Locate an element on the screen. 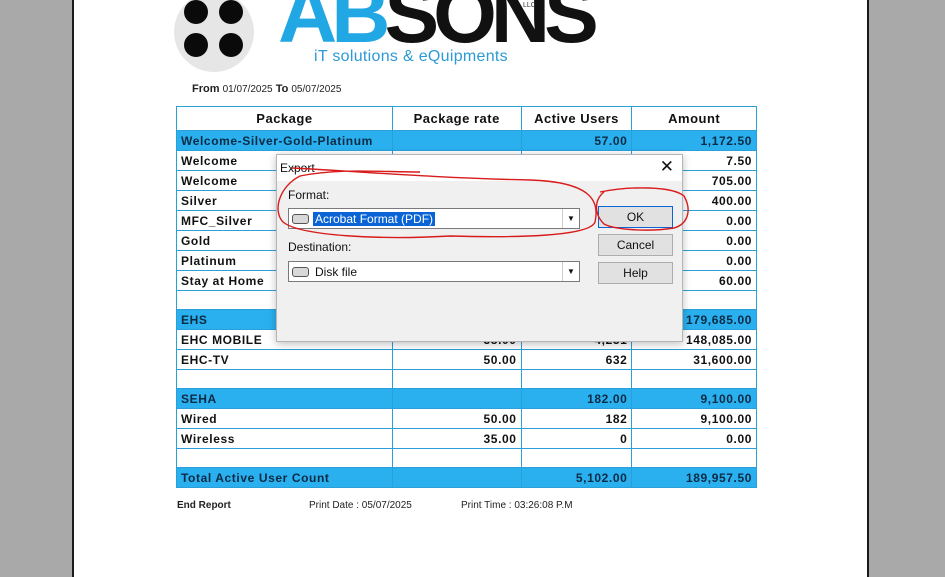 The height and width of the screenshot is (577, 945). table-header-row: Package Package rate Active Users Amount is located at coordinates (466, 118).